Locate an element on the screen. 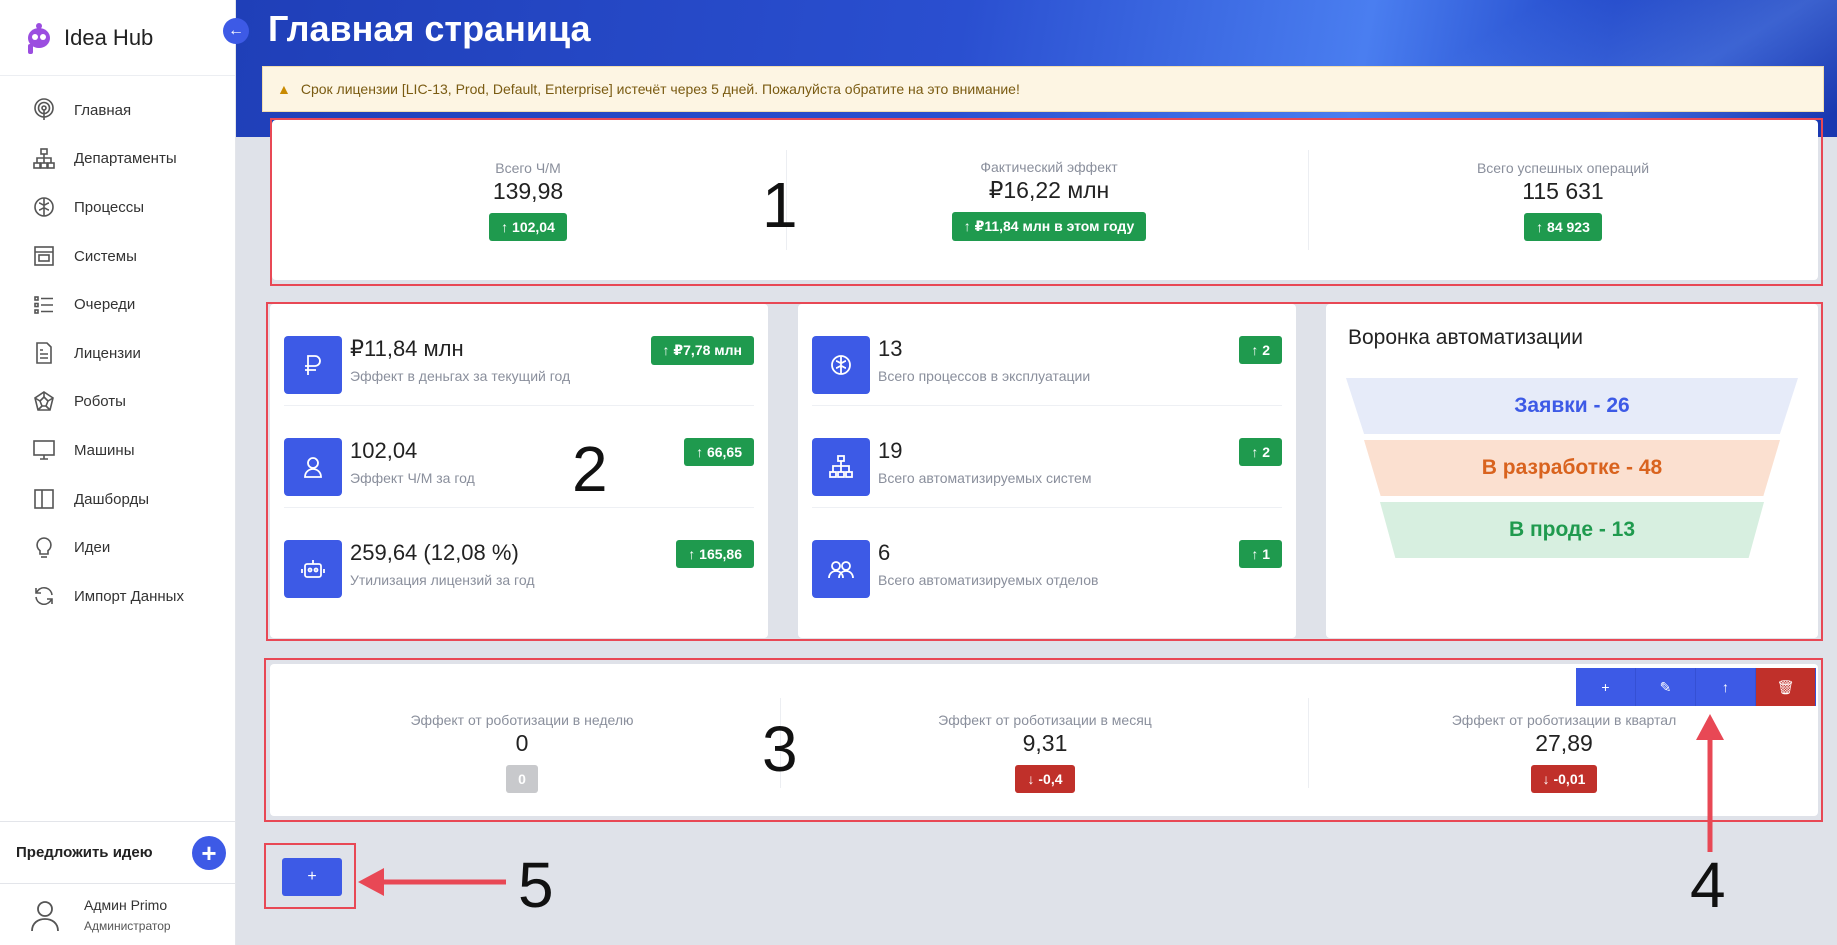 The width and height of the screenshot is (1837, 945). sidebar-item-label: Дашборды is located at coordinates (111, 499).